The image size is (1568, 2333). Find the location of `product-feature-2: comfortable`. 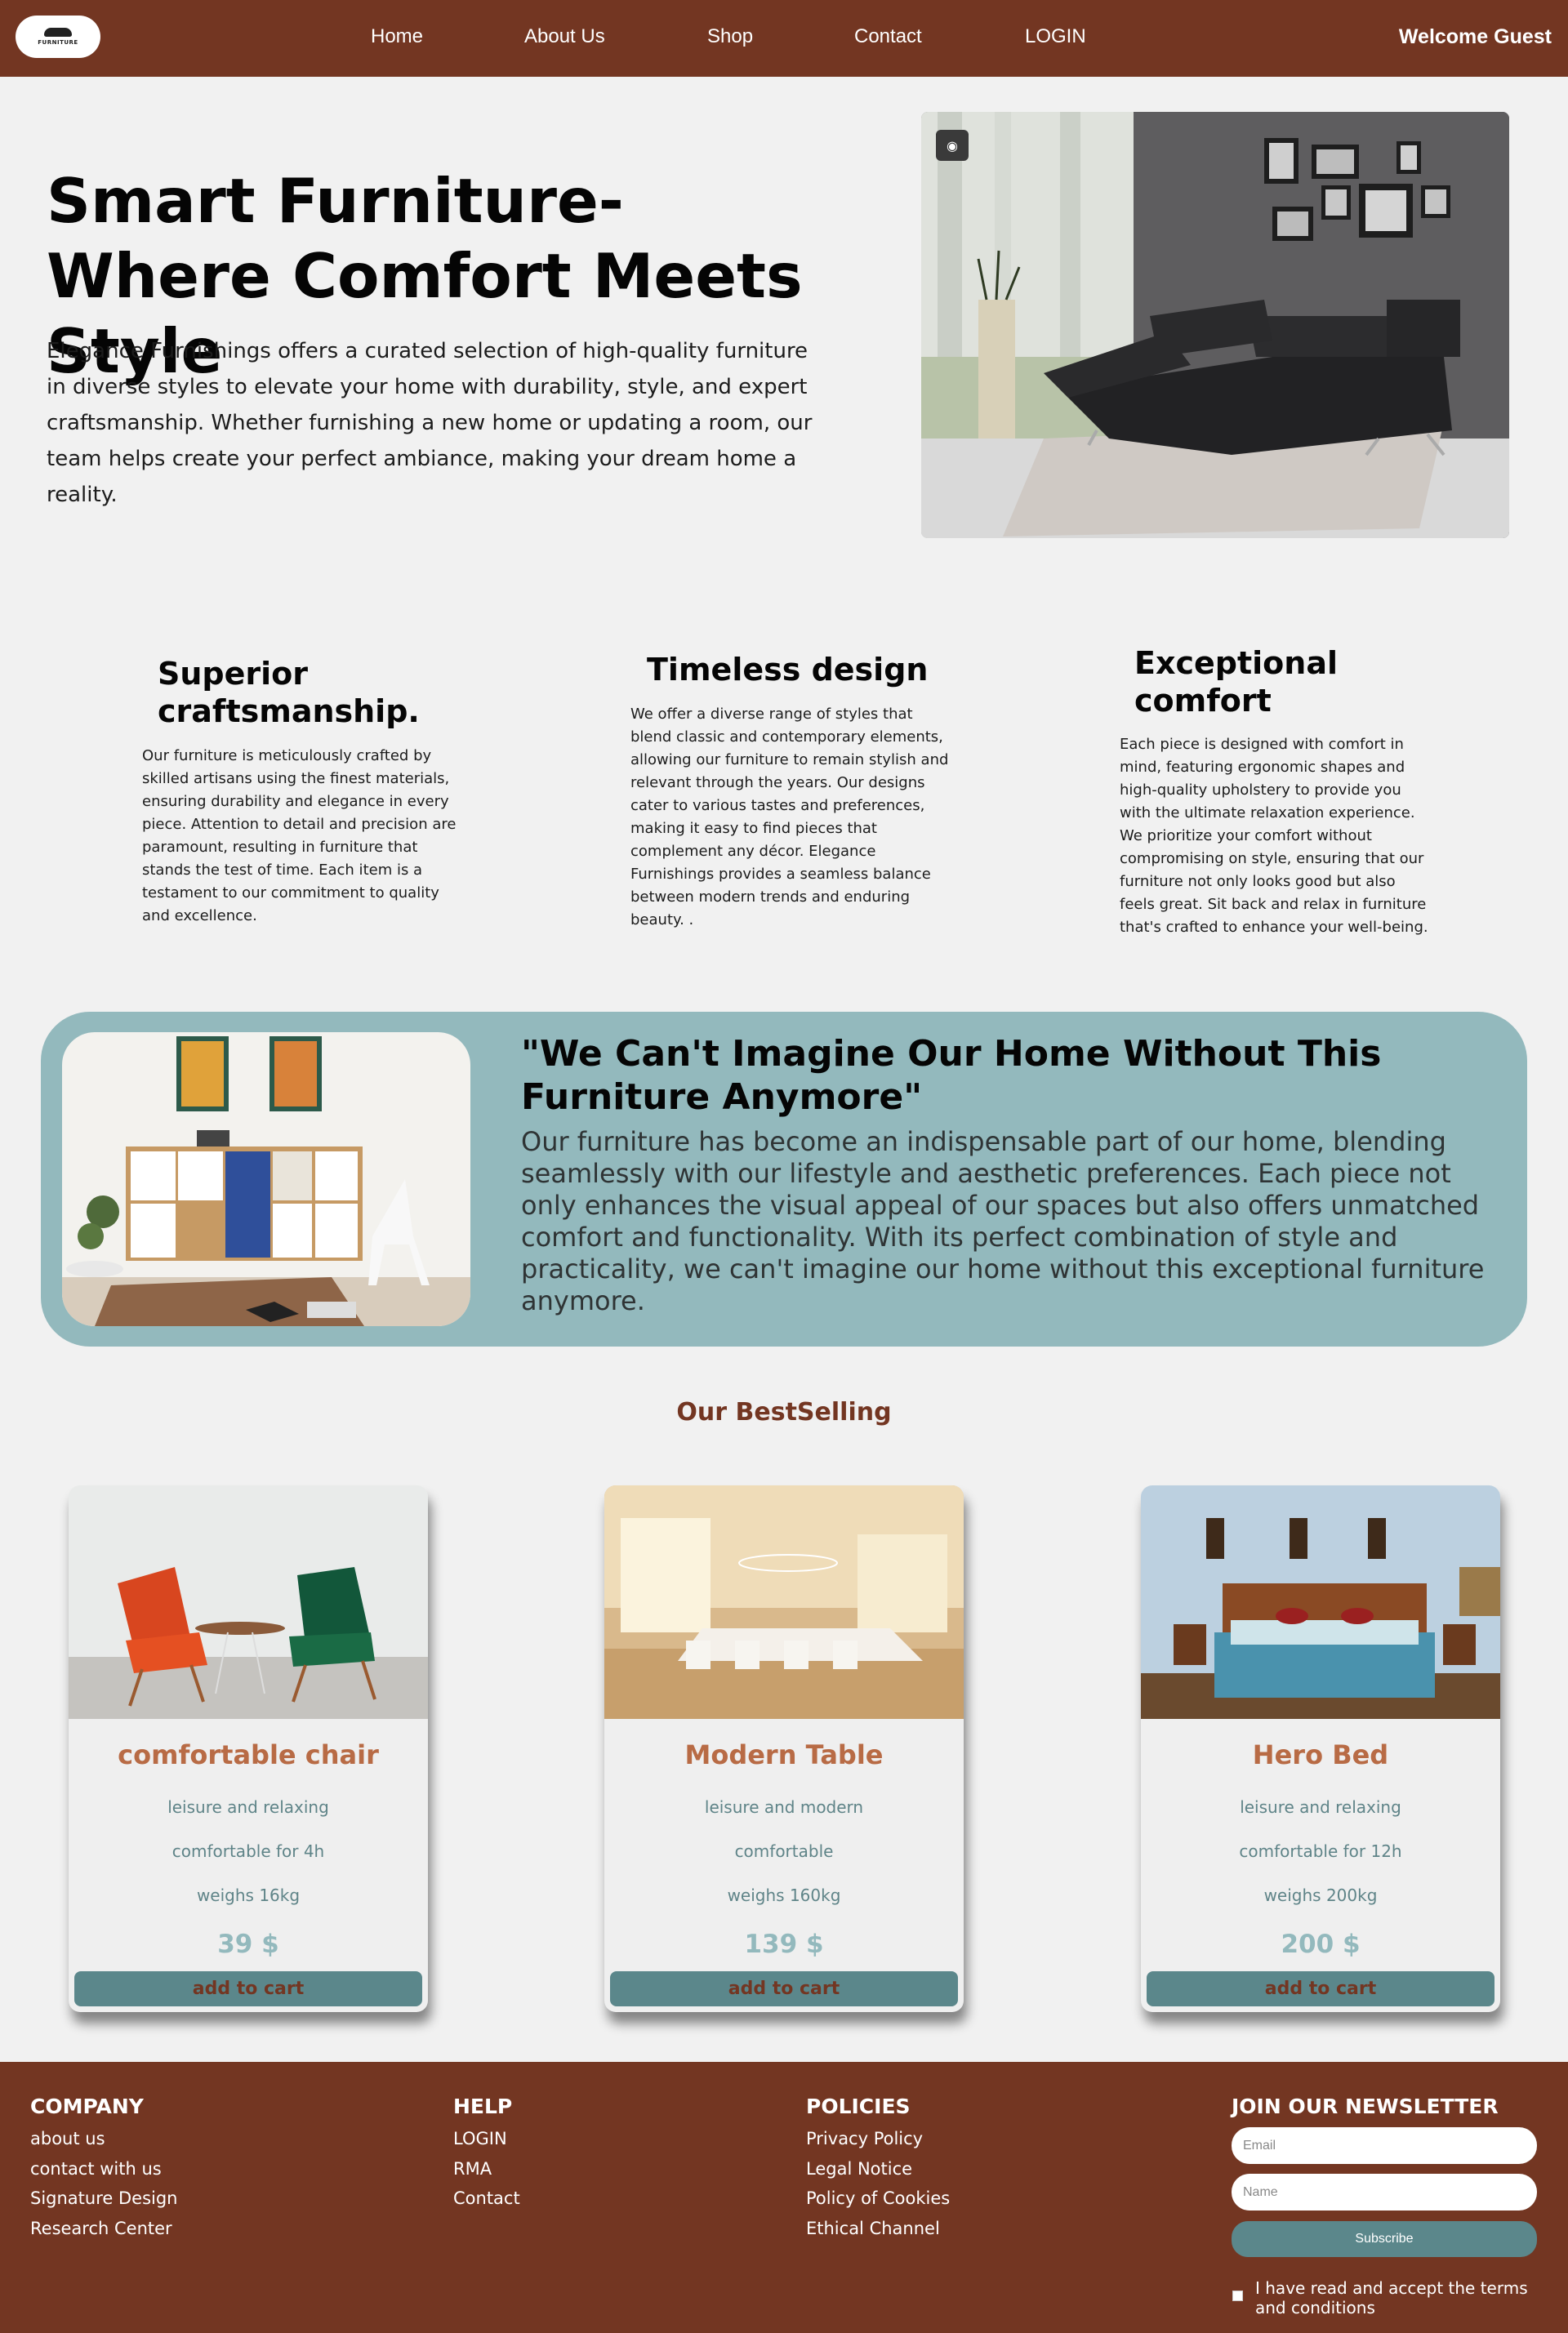

product-feature-2: comfortable is located at coordinates (784, 1851).